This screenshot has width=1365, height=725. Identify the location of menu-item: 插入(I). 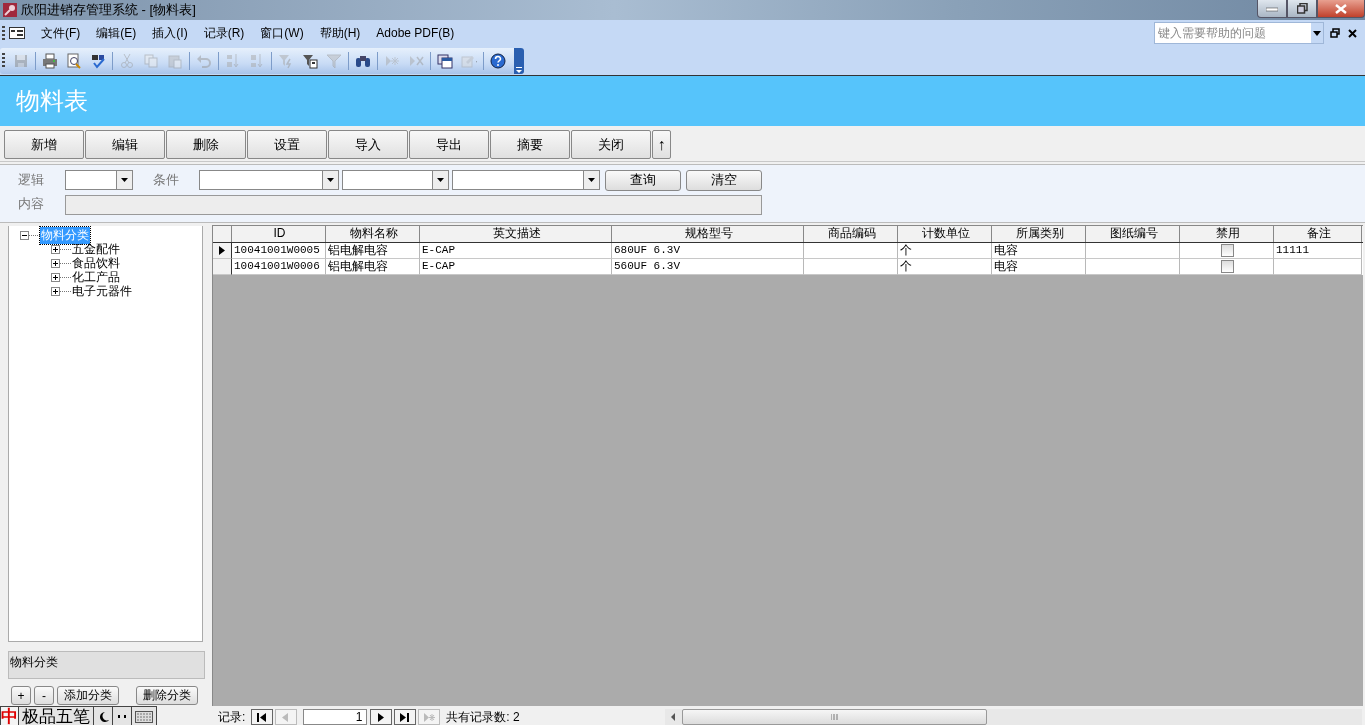
(170, 33).